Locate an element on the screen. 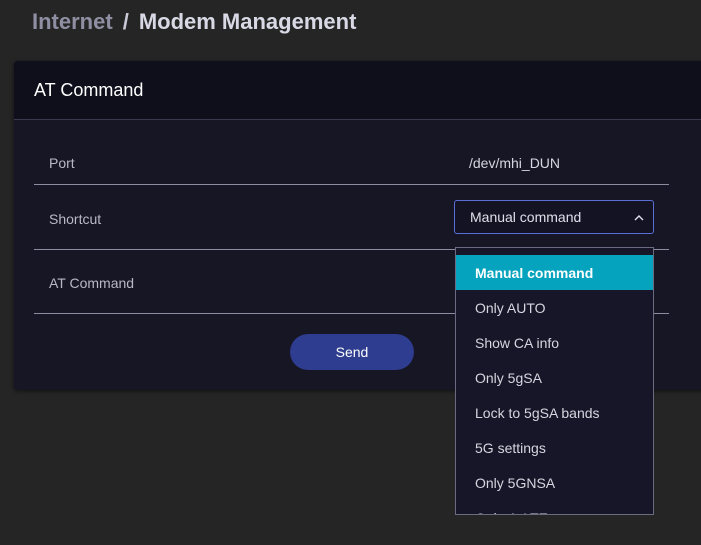 The width and height of the screenshot is (701, 545). dropdown-item-only-4glte: Only 4gLTE is located at coordinates (554, 507).